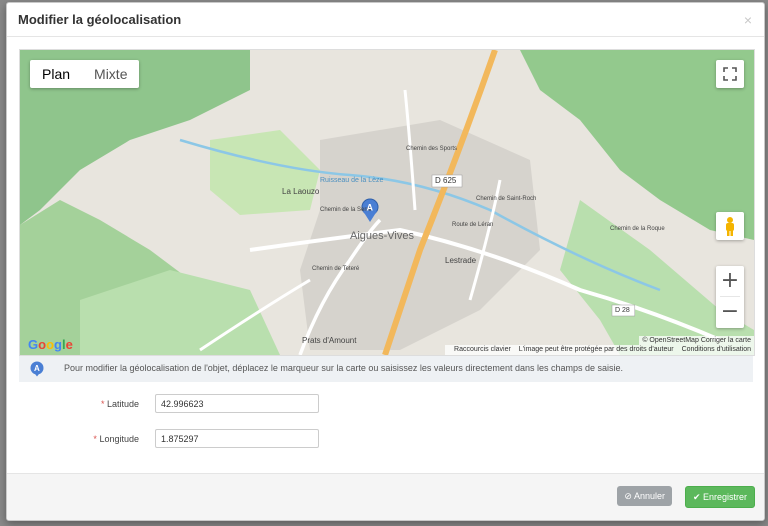 Image resolution: width=768 pixels, height=526 pixels. Describe the element at coordinates (649, 496) in the screenshot. I see `cancel-label: Annuler` at that location.